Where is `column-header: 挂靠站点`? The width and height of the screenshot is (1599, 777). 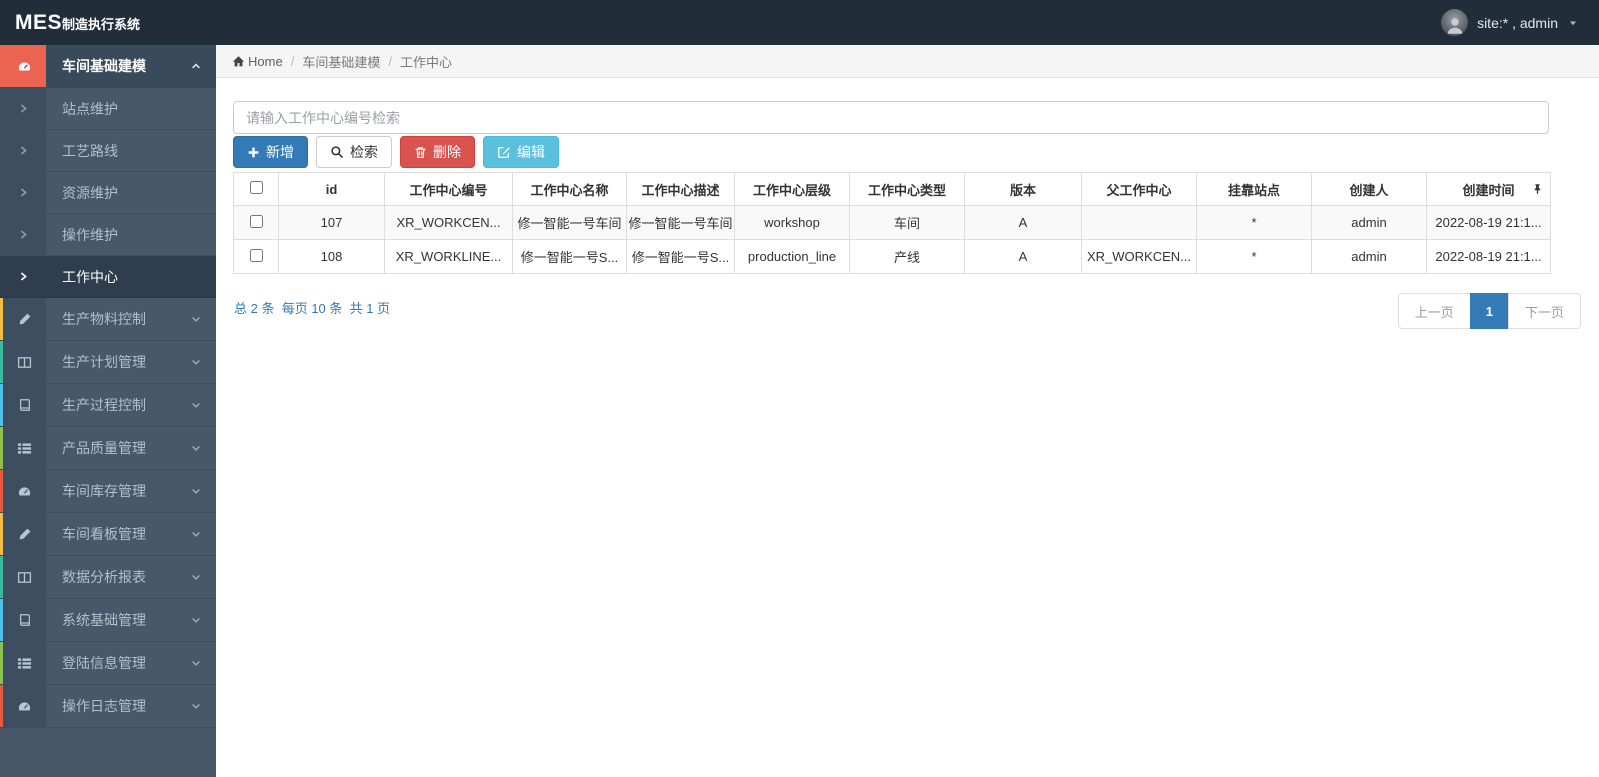
column-header: 挂靠站点 is located at coordinates (1254, 189).